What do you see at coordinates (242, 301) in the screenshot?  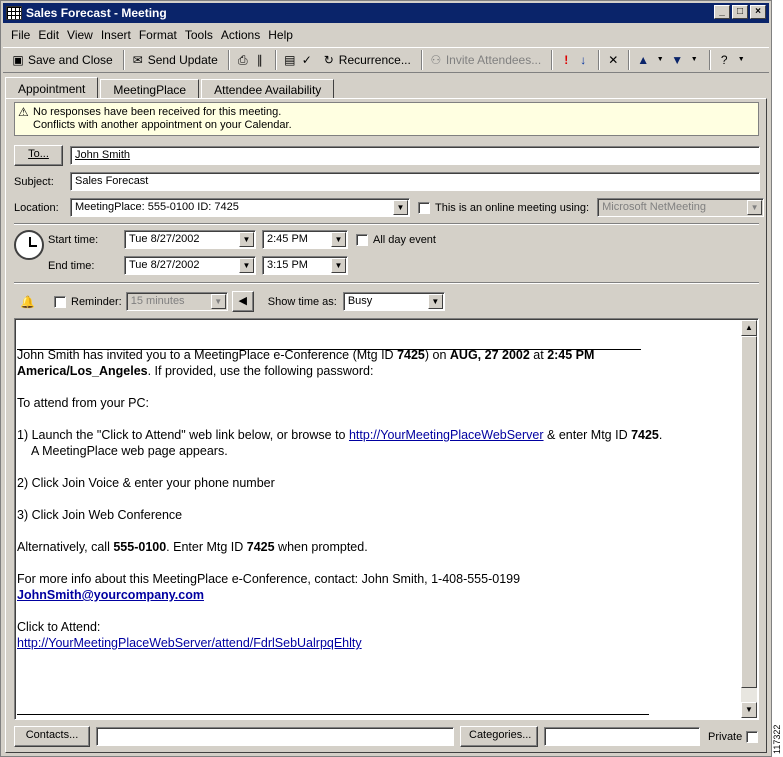 I see `reminder-sound-button: ◀` at bounding box center [242, 301].